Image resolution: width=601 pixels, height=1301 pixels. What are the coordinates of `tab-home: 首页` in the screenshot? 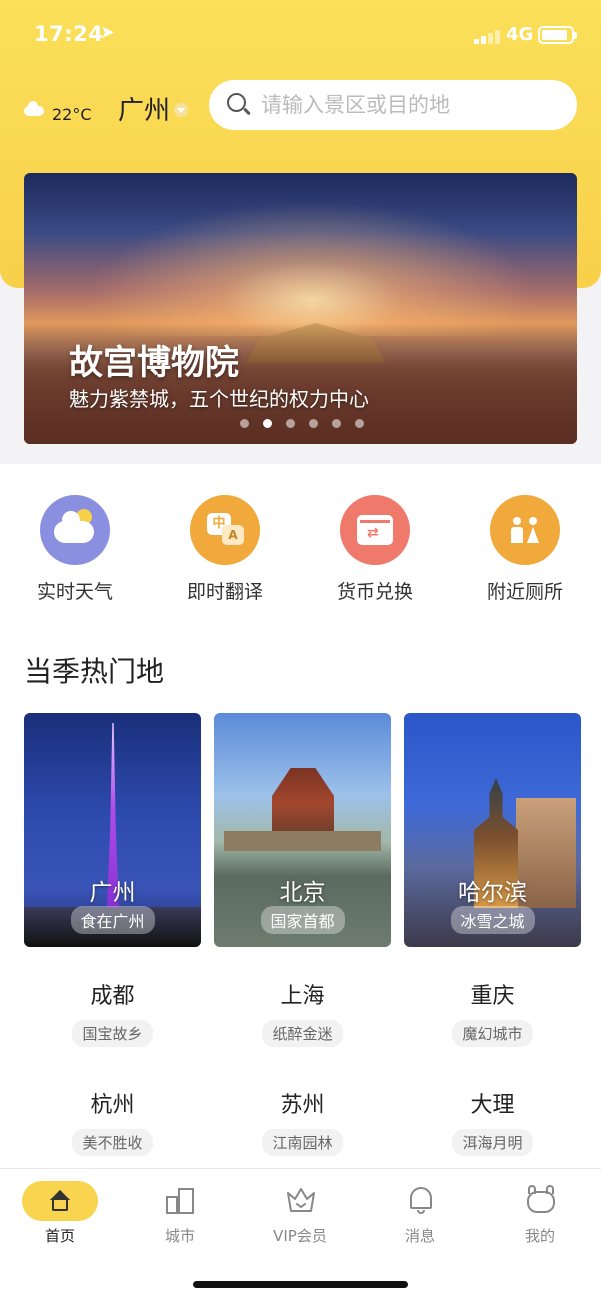 It's located at (60, 1213).